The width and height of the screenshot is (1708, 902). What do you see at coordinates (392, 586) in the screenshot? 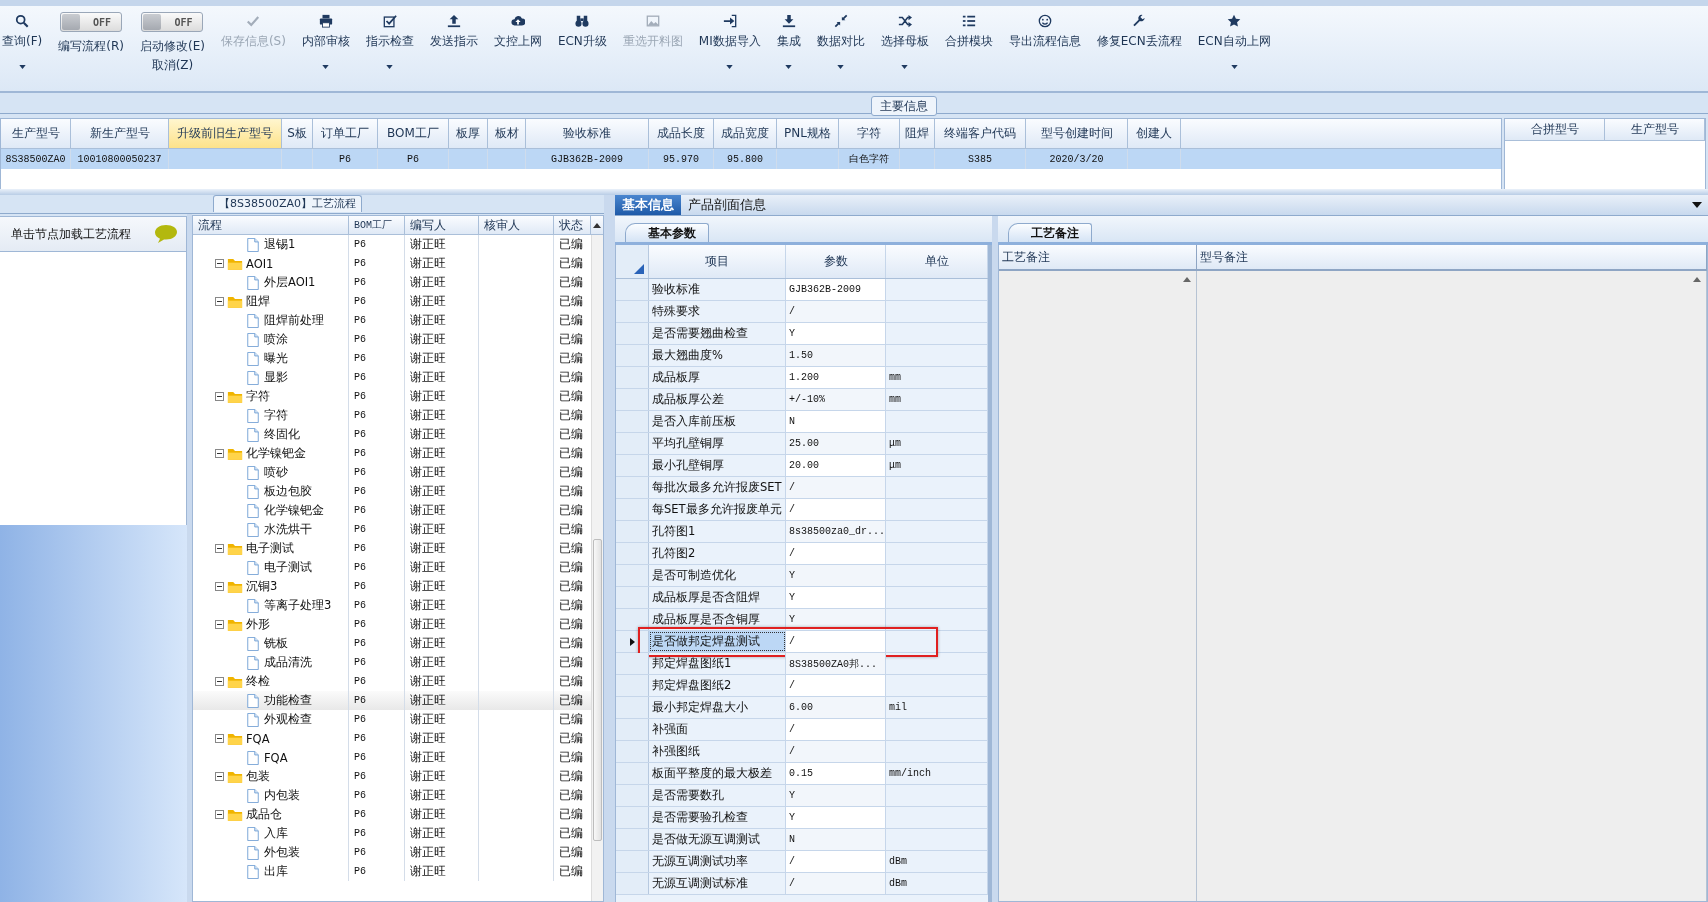
I see `tree-row: 沉铜3 P6 谢正旺 已编` at bounding box center [392, 586].